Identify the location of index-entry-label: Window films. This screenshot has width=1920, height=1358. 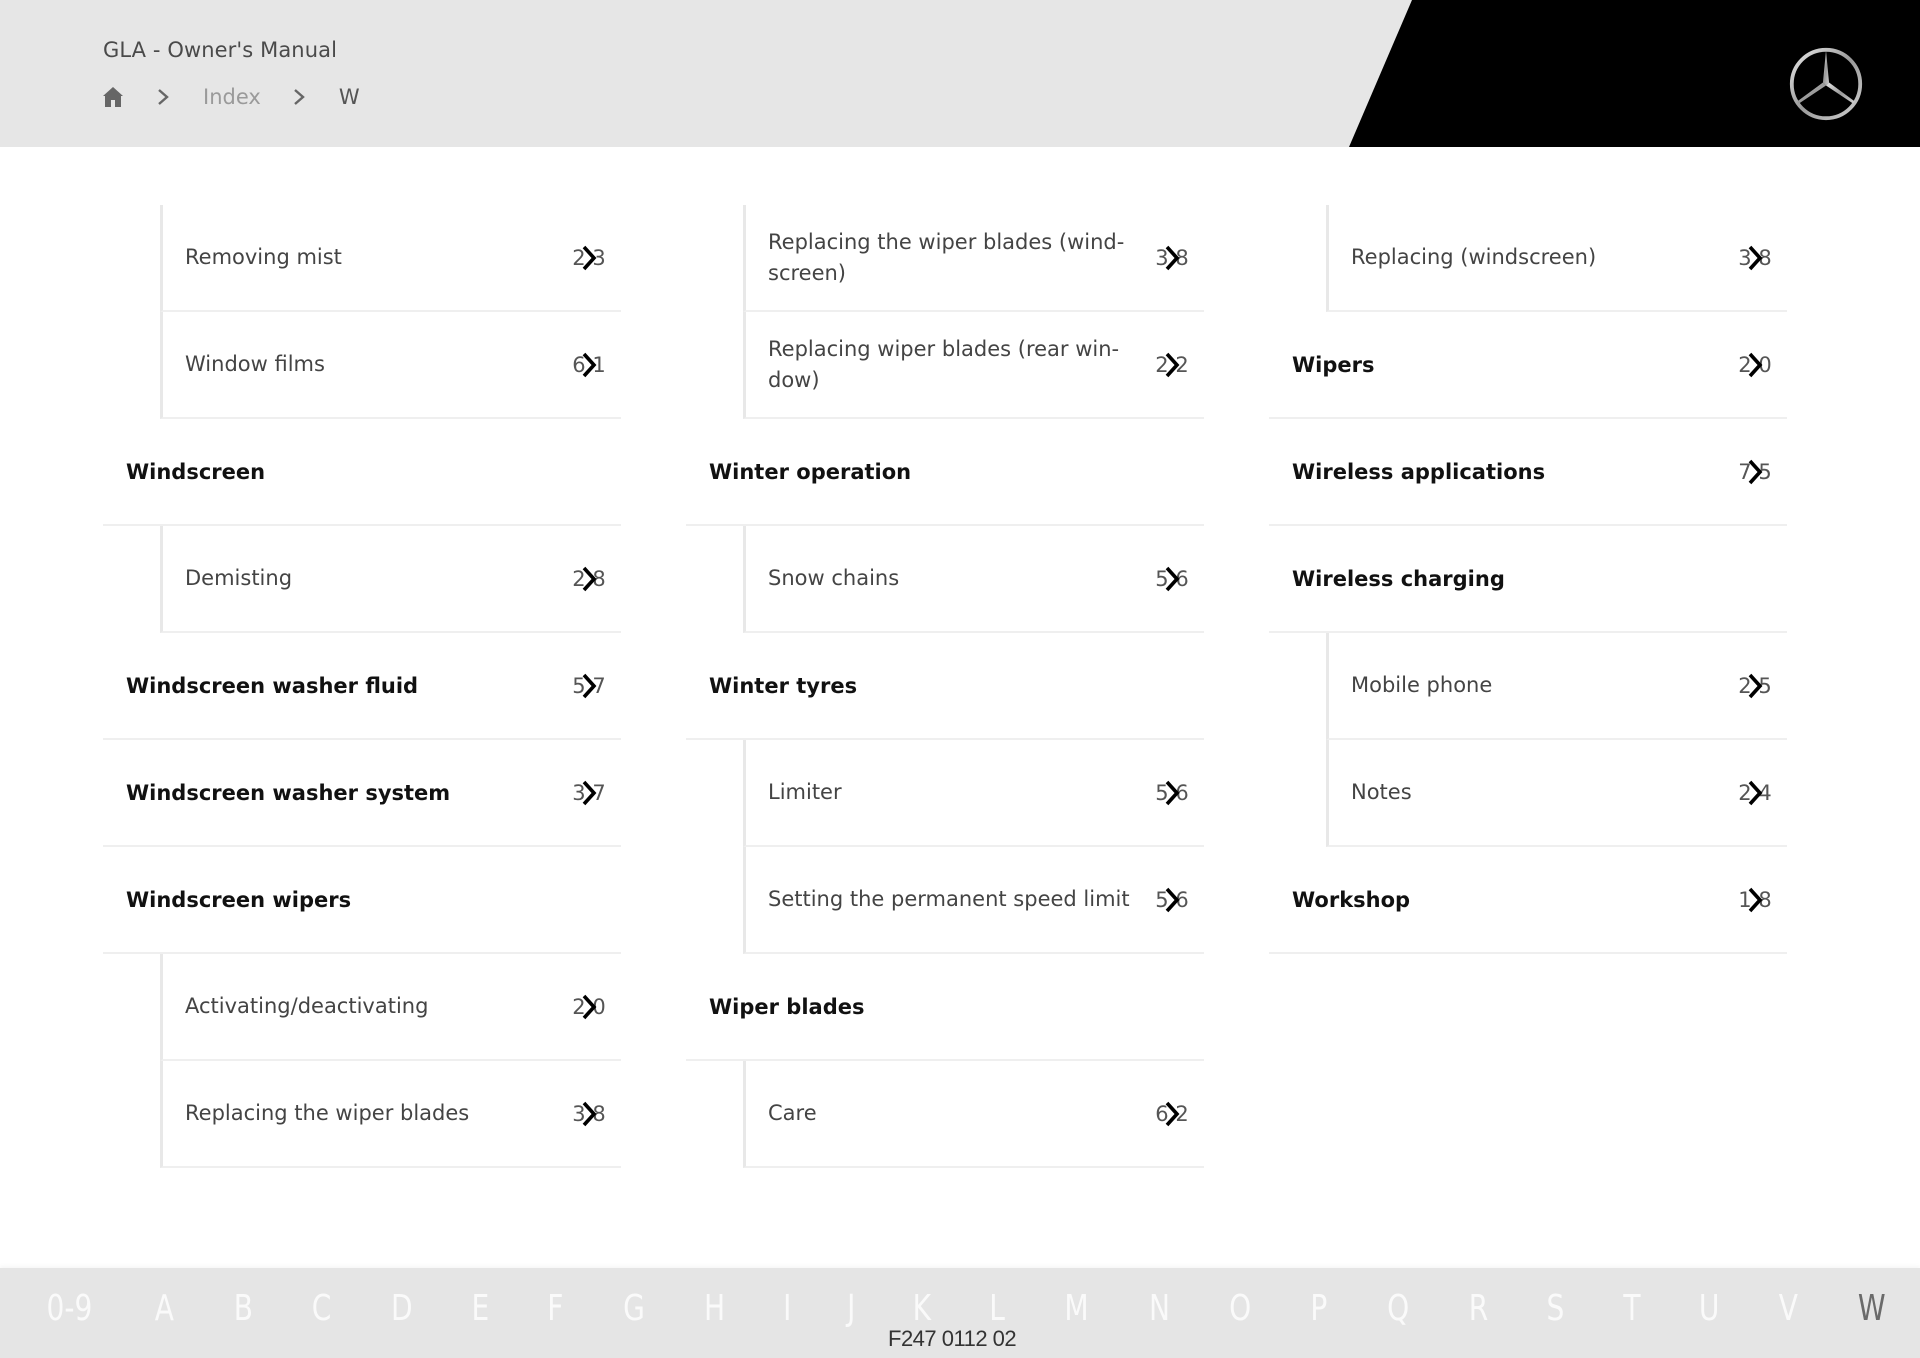
(255, 364).